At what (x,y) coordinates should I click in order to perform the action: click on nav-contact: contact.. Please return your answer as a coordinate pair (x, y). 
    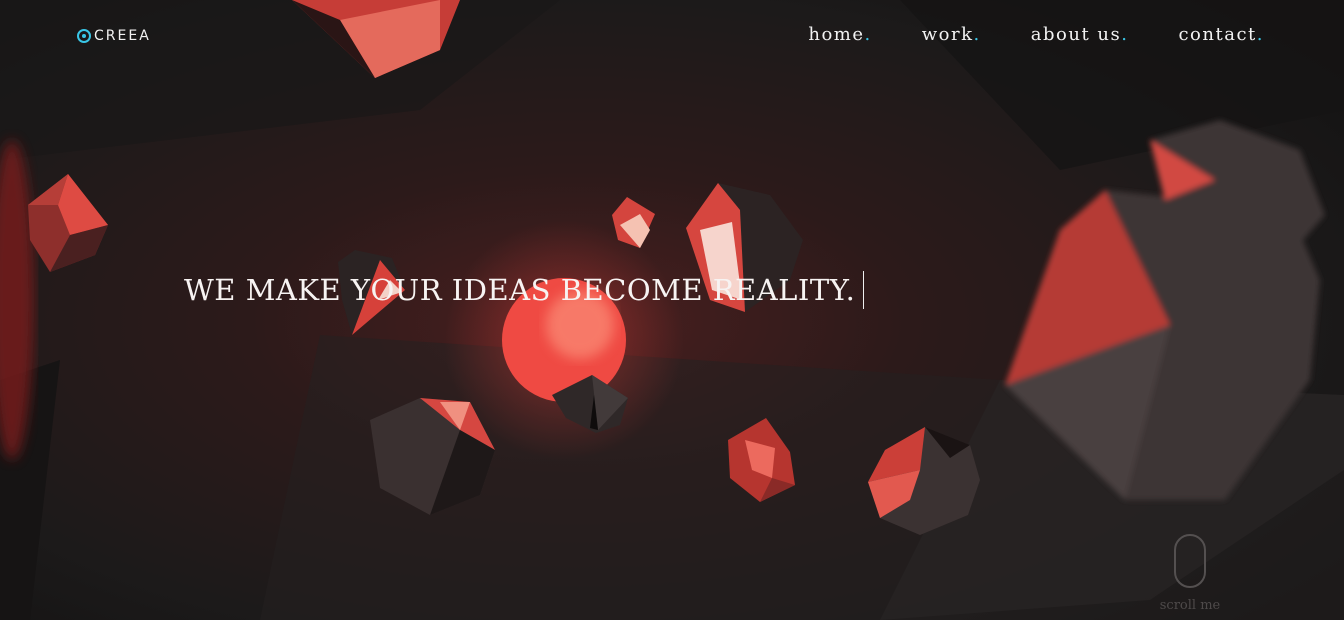
    Looking at the image, I should click on (1221, 35).